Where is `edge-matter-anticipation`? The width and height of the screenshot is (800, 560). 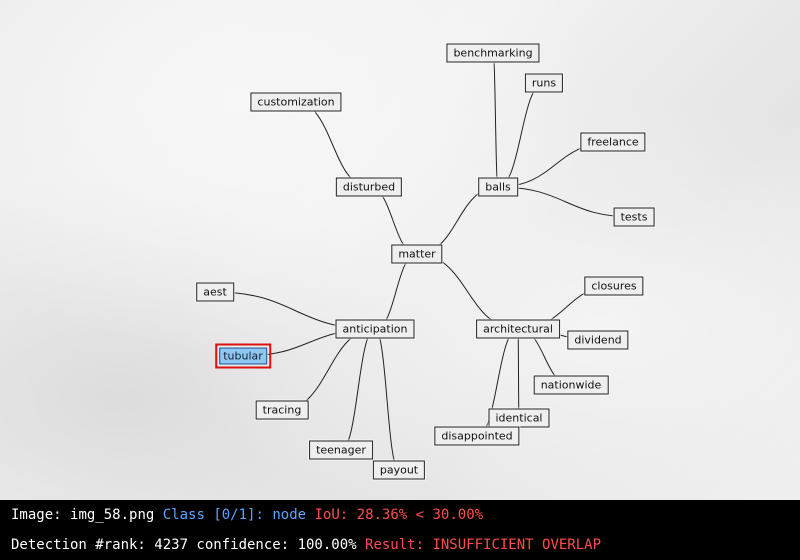 edge-matter-anticipation is located at coordinates (396, 291).